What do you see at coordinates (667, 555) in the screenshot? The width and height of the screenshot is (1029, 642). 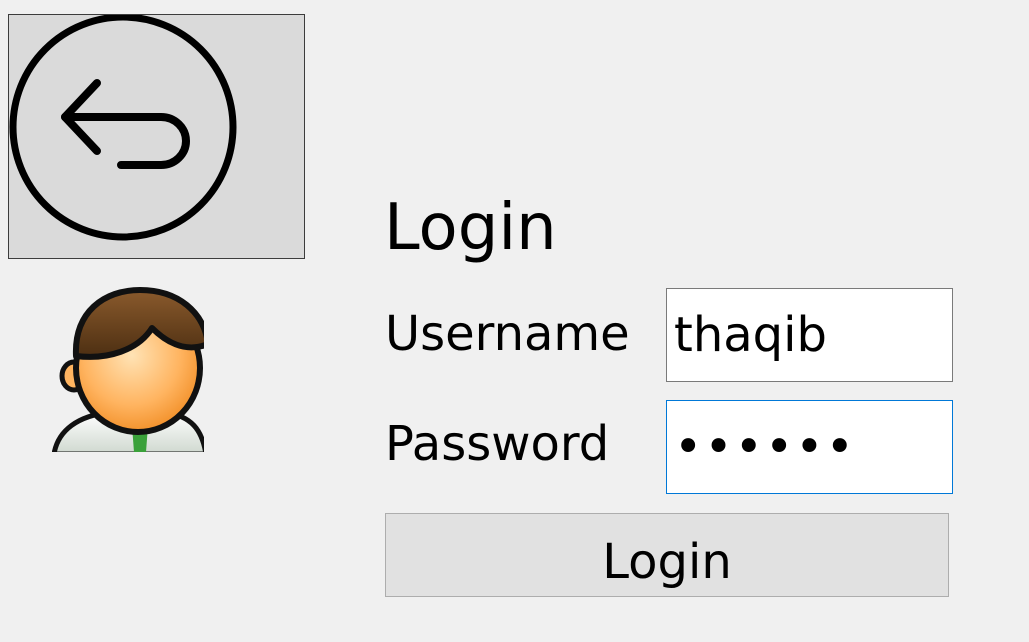 I see `login-button: Login` at bounding box center [667, 555].